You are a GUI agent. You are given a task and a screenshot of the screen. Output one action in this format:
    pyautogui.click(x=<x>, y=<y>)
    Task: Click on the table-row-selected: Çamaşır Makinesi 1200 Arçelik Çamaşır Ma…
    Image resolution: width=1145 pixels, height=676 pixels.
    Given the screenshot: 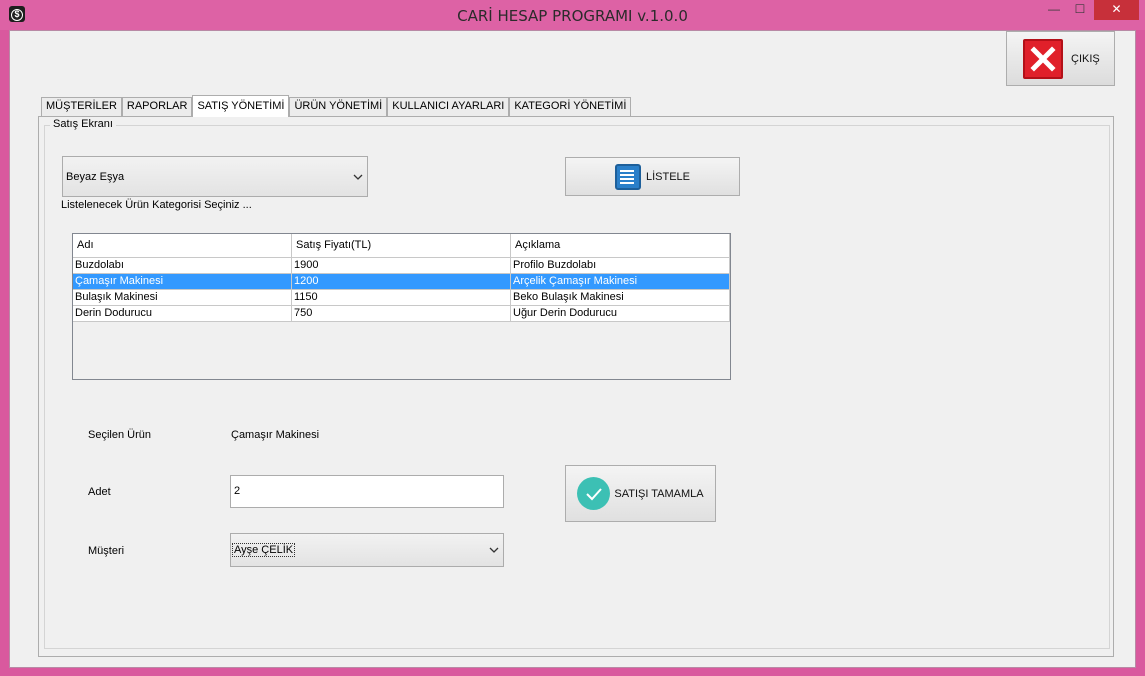 What is the action you would take?
    pyautogui.click(x=401, y=282)
    